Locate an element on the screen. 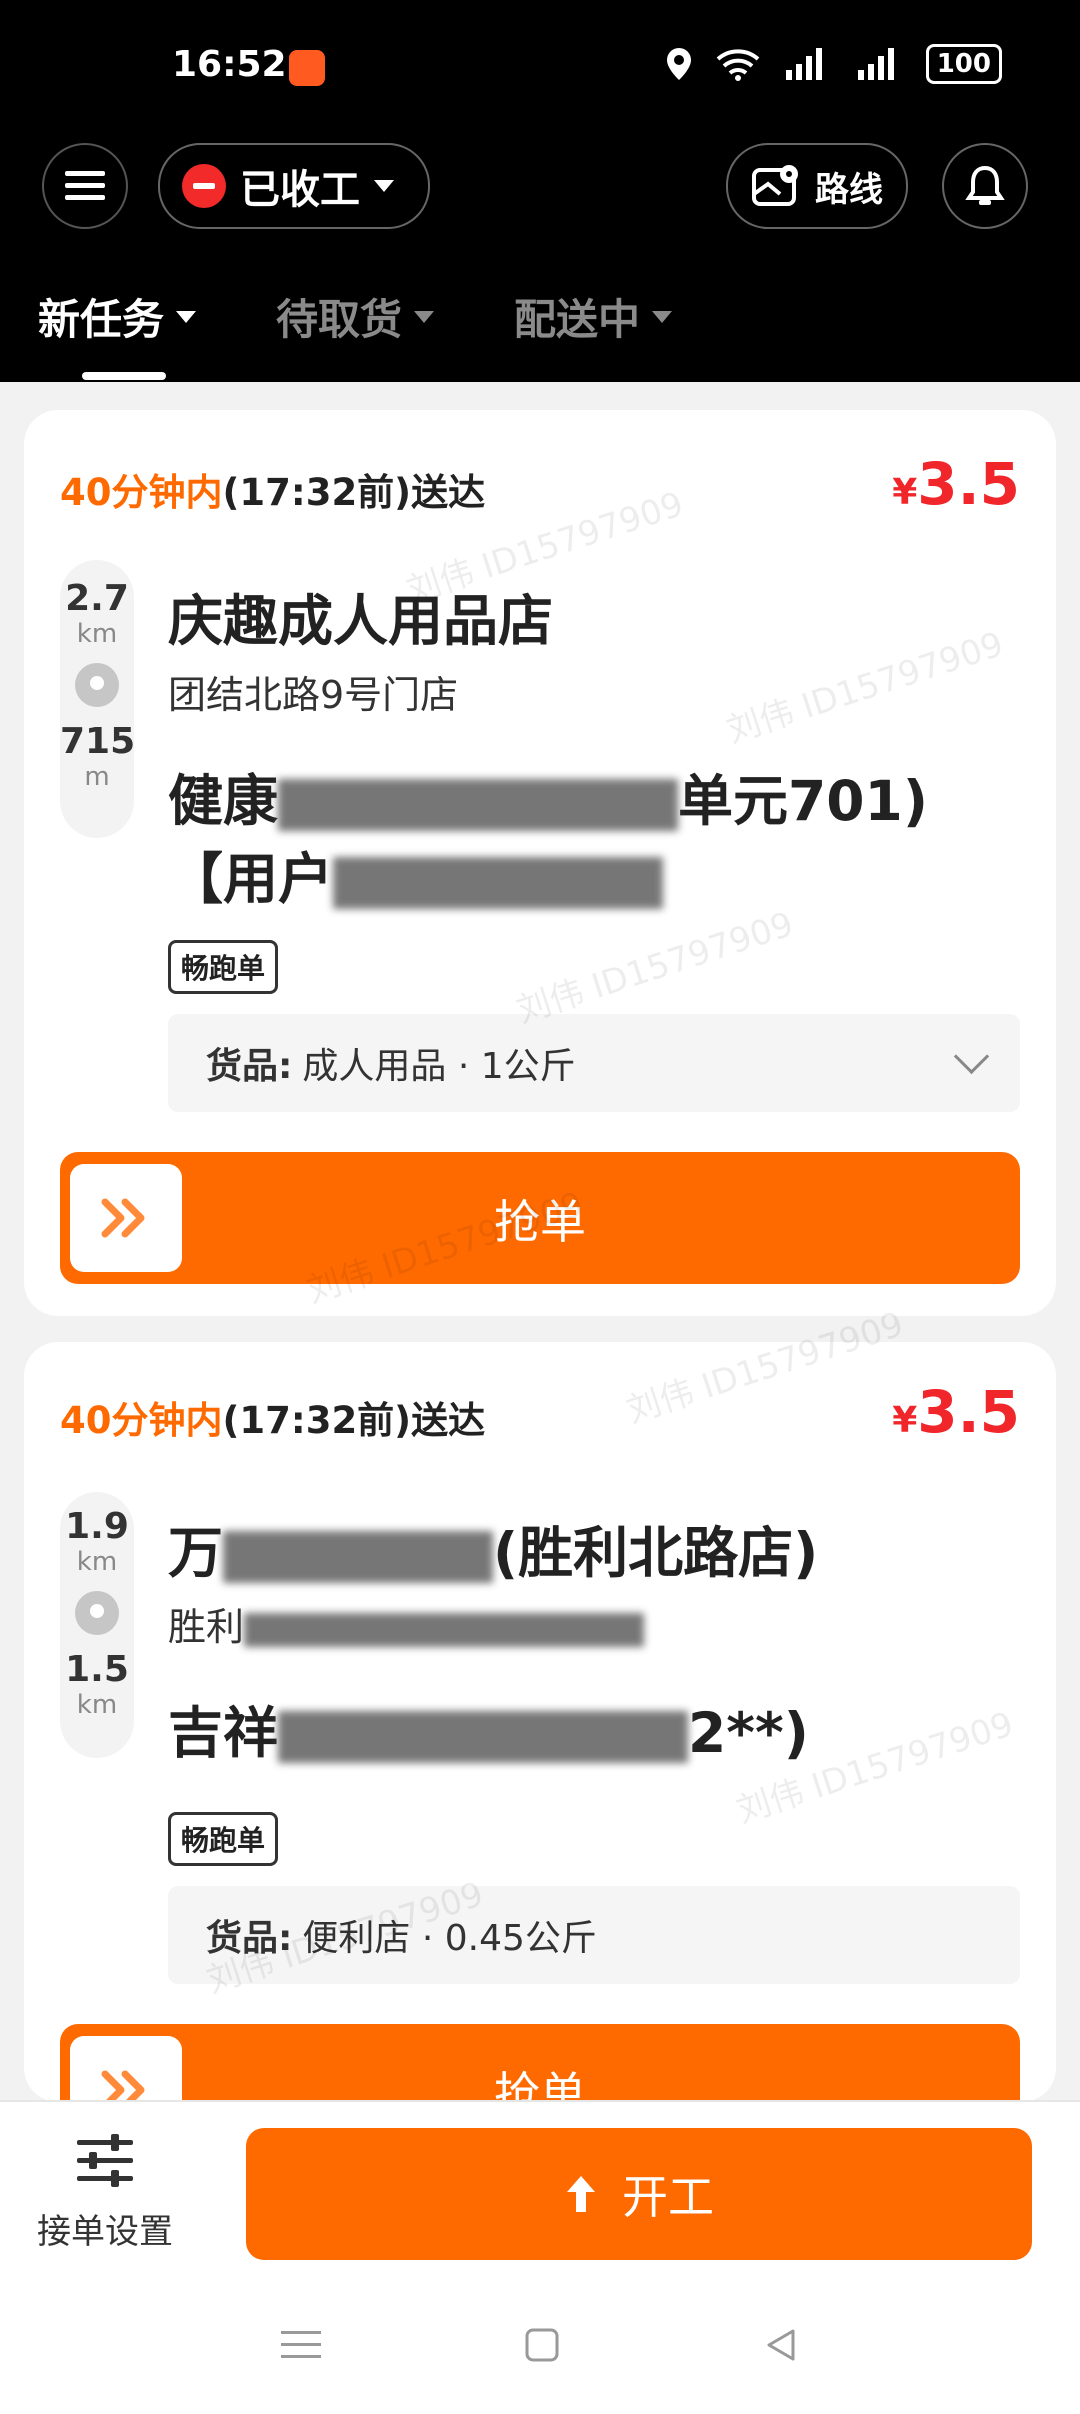 This screenshot has width=1080, height=2414. store-branch: 胜利 is located at coordinates (406, 1623).